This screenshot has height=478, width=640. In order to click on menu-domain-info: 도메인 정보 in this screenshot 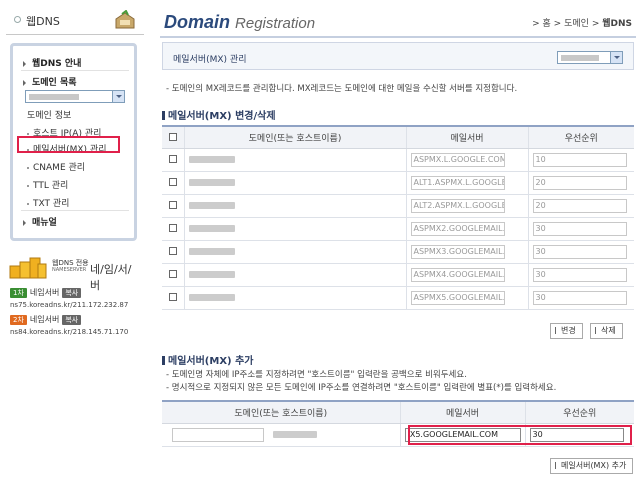, I will do `click(49, 114)`.